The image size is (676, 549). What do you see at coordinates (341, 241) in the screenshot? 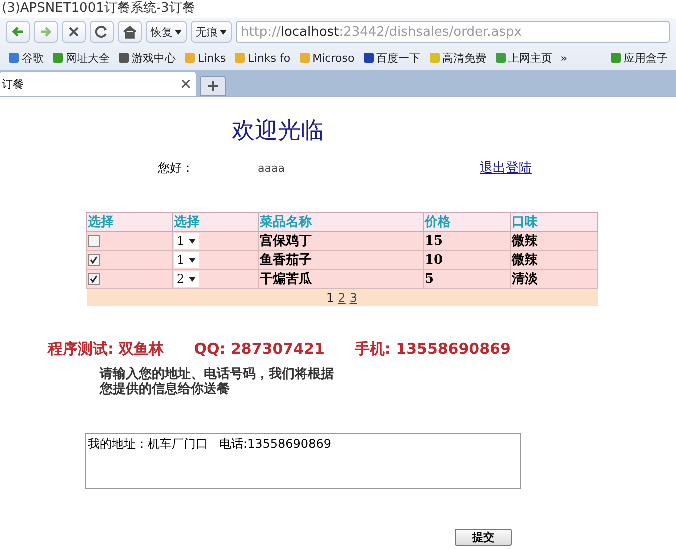
I see `dish-name-cell: 宫保鸡丁` at bounding box center [341, 241].